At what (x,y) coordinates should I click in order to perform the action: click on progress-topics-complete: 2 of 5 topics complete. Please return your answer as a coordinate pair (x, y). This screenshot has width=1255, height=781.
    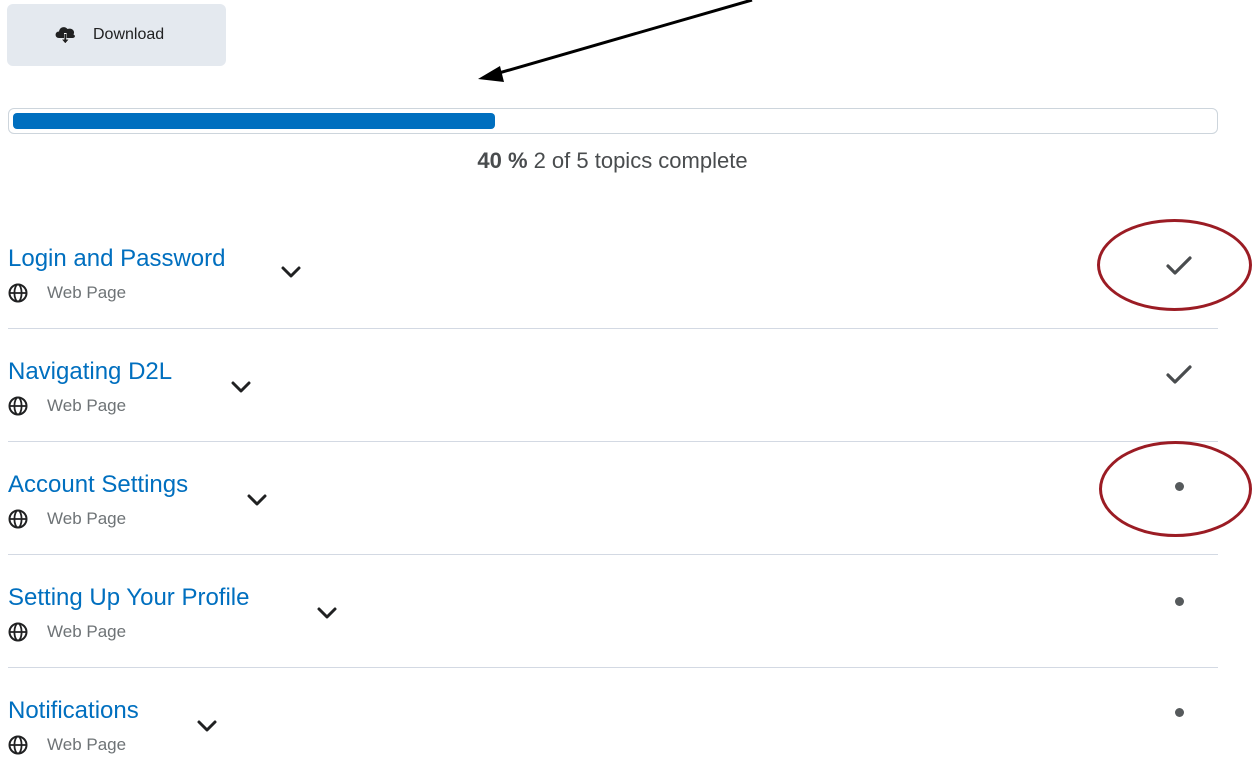
    Looking at the image, I should click on (640, 160).